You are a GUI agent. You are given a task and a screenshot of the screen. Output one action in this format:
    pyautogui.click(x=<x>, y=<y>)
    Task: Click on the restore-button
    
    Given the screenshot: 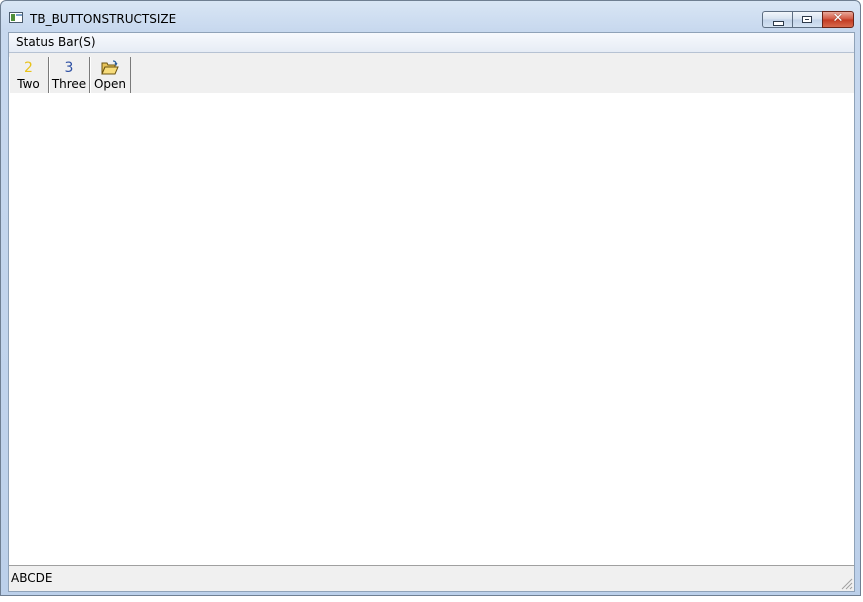 What is the action you would take?
    pyautogui.click(x=807, y=19)
    